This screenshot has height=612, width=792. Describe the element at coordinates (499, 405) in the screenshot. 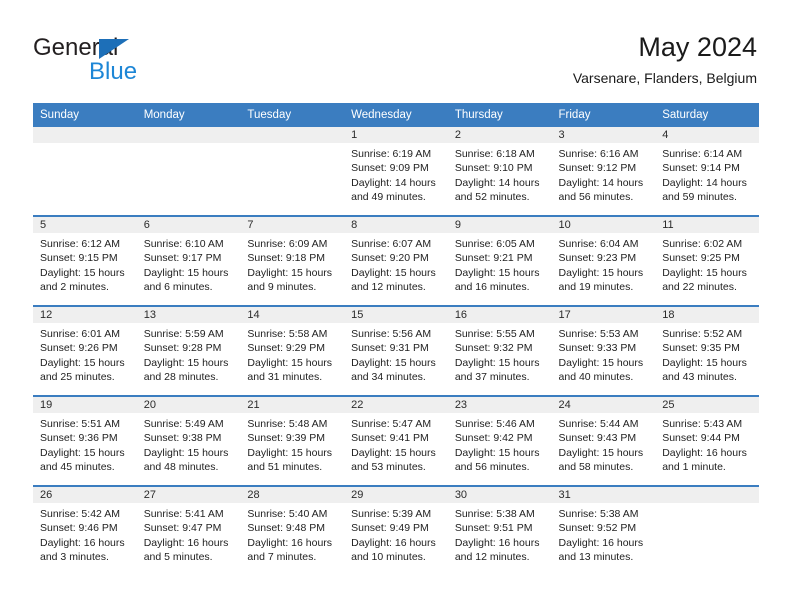

I see `day-number-band: 23` at that location.